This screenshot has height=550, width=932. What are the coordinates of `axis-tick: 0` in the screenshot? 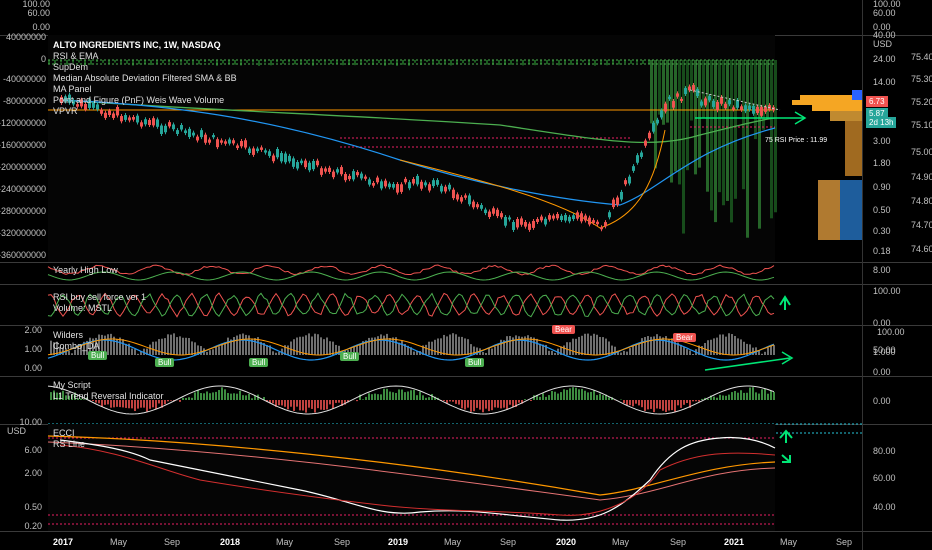 It's located at (43, 59).